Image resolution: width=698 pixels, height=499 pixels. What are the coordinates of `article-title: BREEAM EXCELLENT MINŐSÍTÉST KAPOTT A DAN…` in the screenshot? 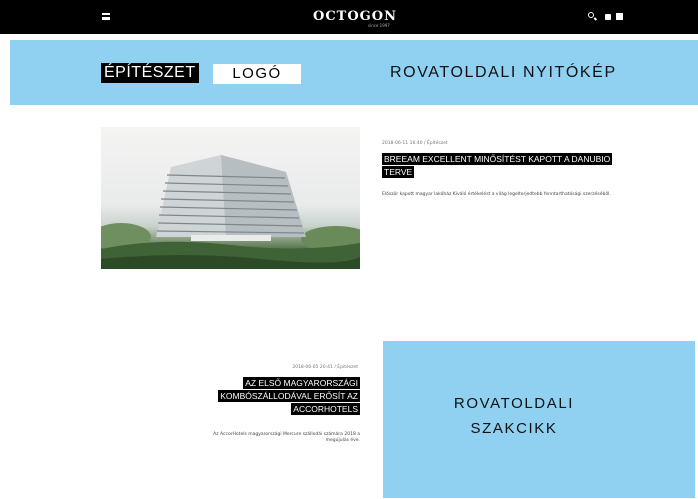 It's located at (502, 166).